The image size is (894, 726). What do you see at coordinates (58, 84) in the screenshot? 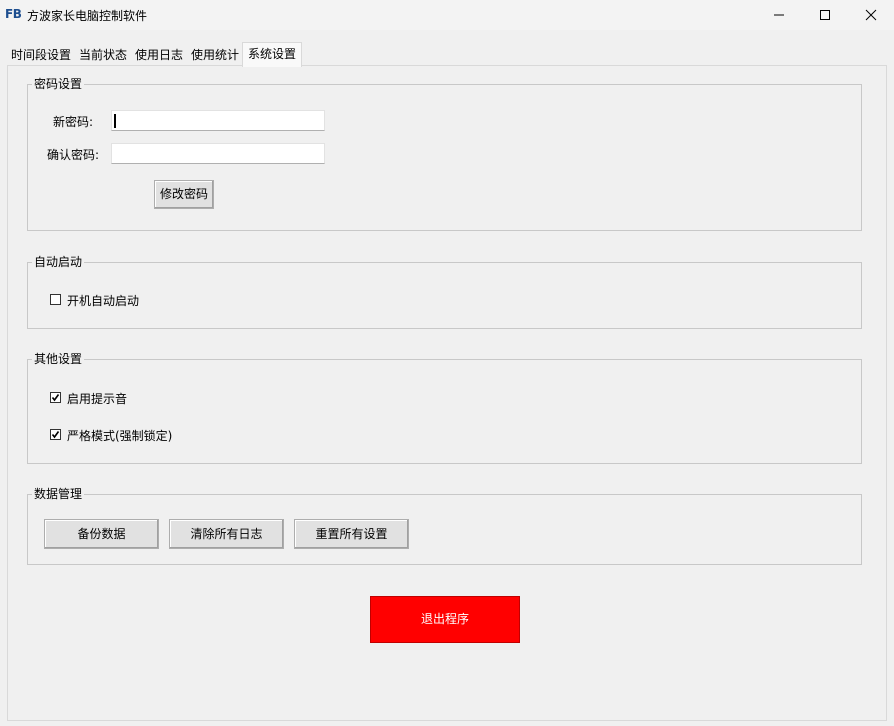
I see `password-group-title: 密码设置` at bounding box center [58, 84].